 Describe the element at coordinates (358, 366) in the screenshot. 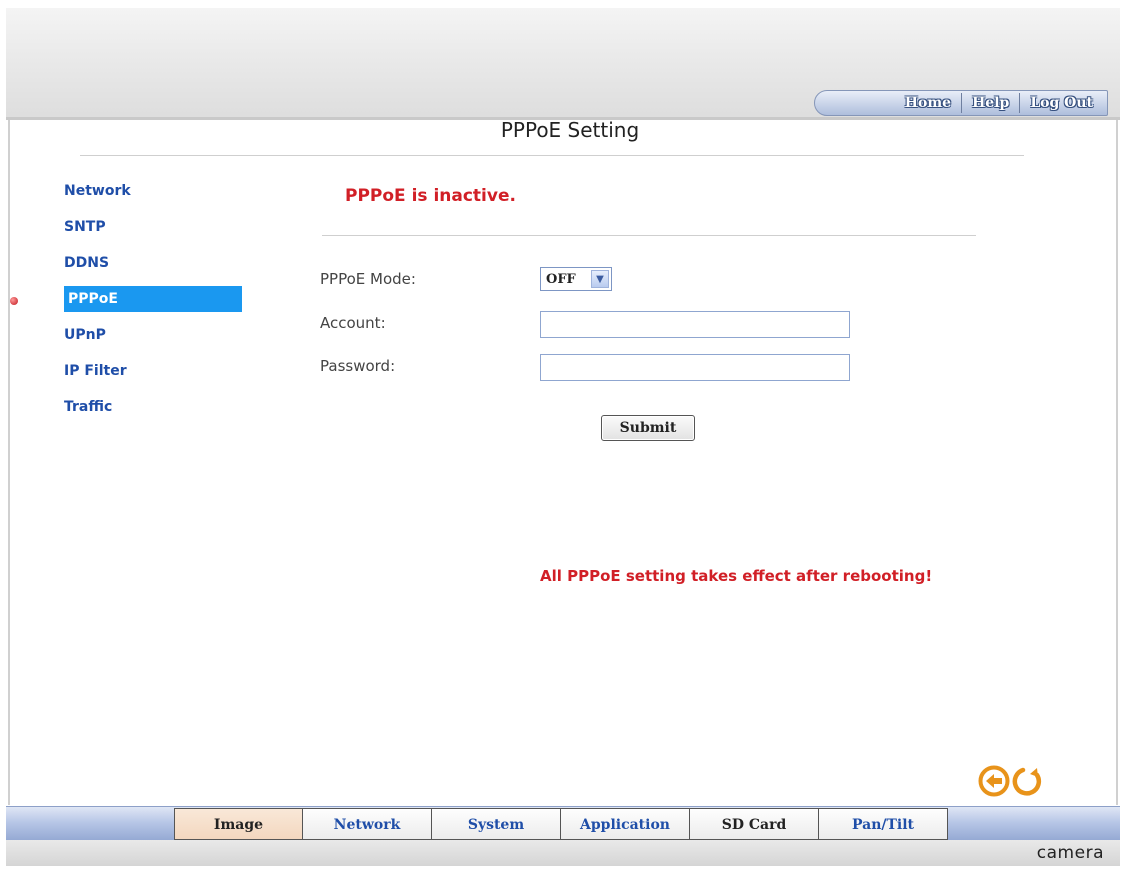

I see `password-label: Password:` at that location.